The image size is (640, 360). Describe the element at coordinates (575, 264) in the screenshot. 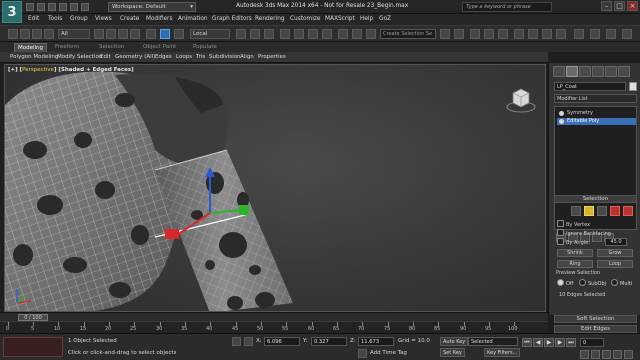

I see `ring-button: Ring` at that location.